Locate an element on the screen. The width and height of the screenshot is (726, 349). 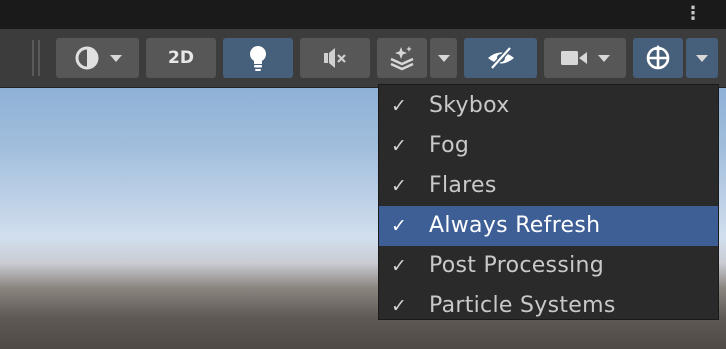
effects-dropdown-button is located at coordinates (443, 58).